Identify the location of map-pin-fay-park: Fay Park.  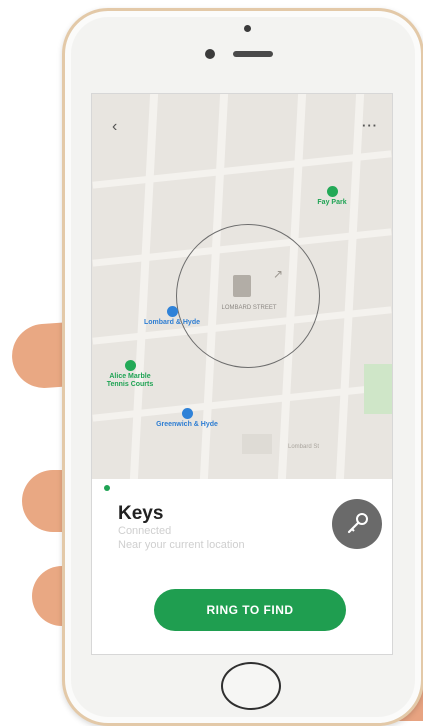
(332, 196).